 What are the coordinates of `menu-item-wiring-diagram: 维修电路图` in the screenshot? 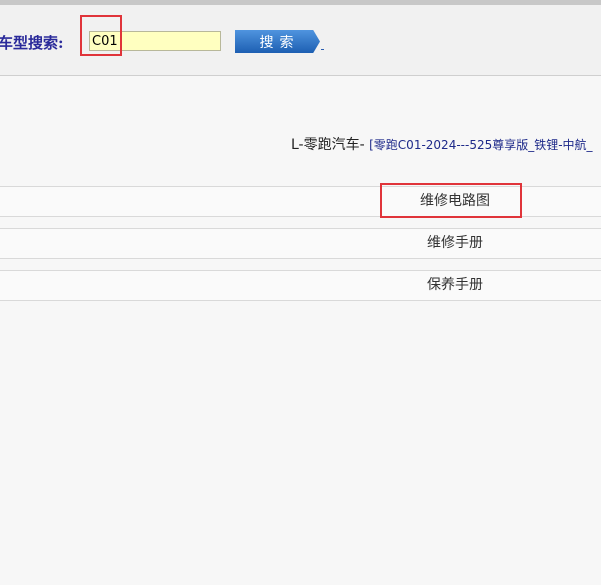 It's located at (455, 201).